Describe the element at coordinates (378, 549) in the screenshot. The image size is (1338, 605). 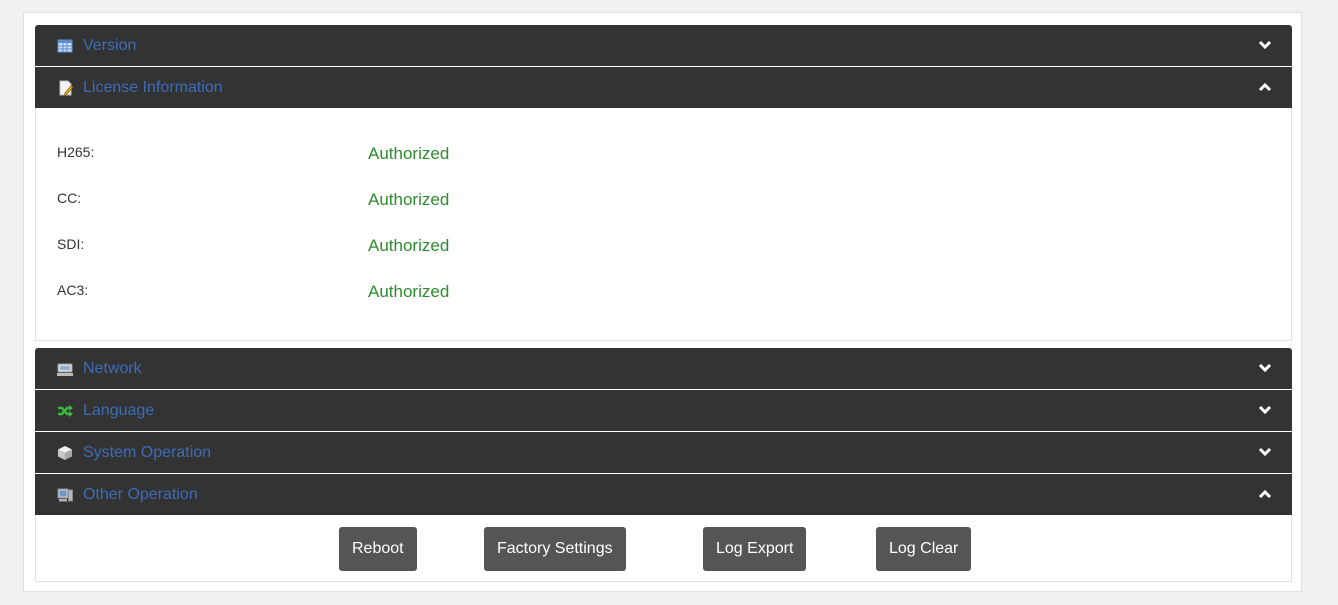
I see `reboot-button: Reboot` at that location.